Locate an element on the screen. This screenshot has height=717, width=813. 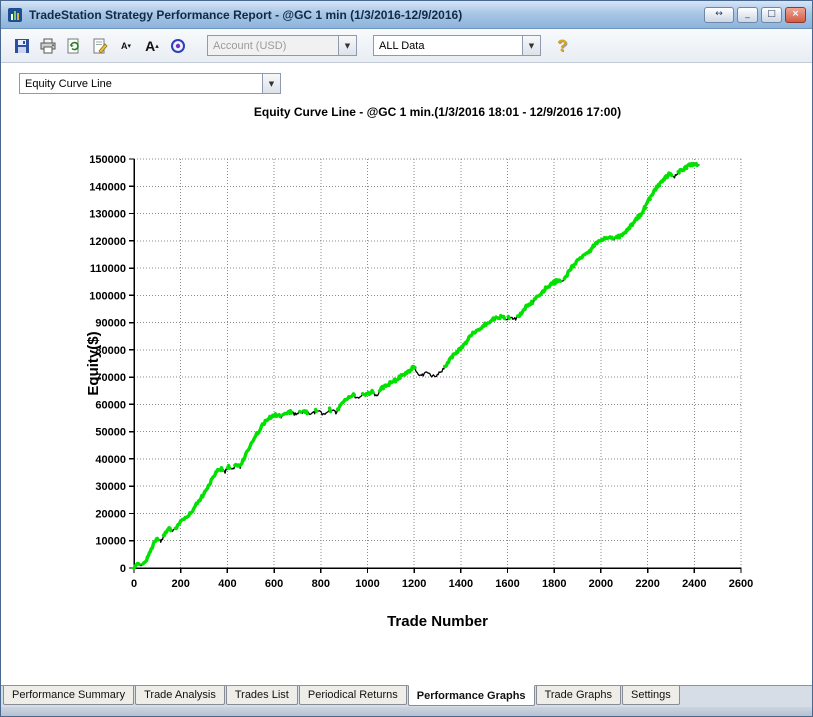
help-button: ? is located at coordinates (562, 46).